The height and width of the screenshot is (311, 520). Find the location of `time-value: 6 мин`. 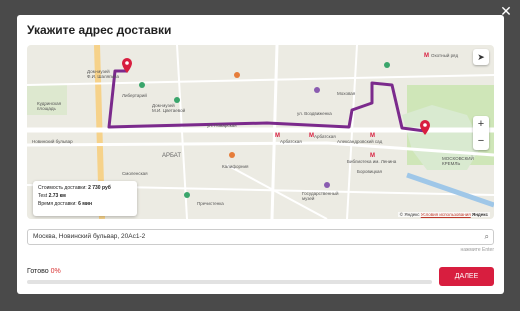

time-value: 6 мин is located at coordinates (85, 204).